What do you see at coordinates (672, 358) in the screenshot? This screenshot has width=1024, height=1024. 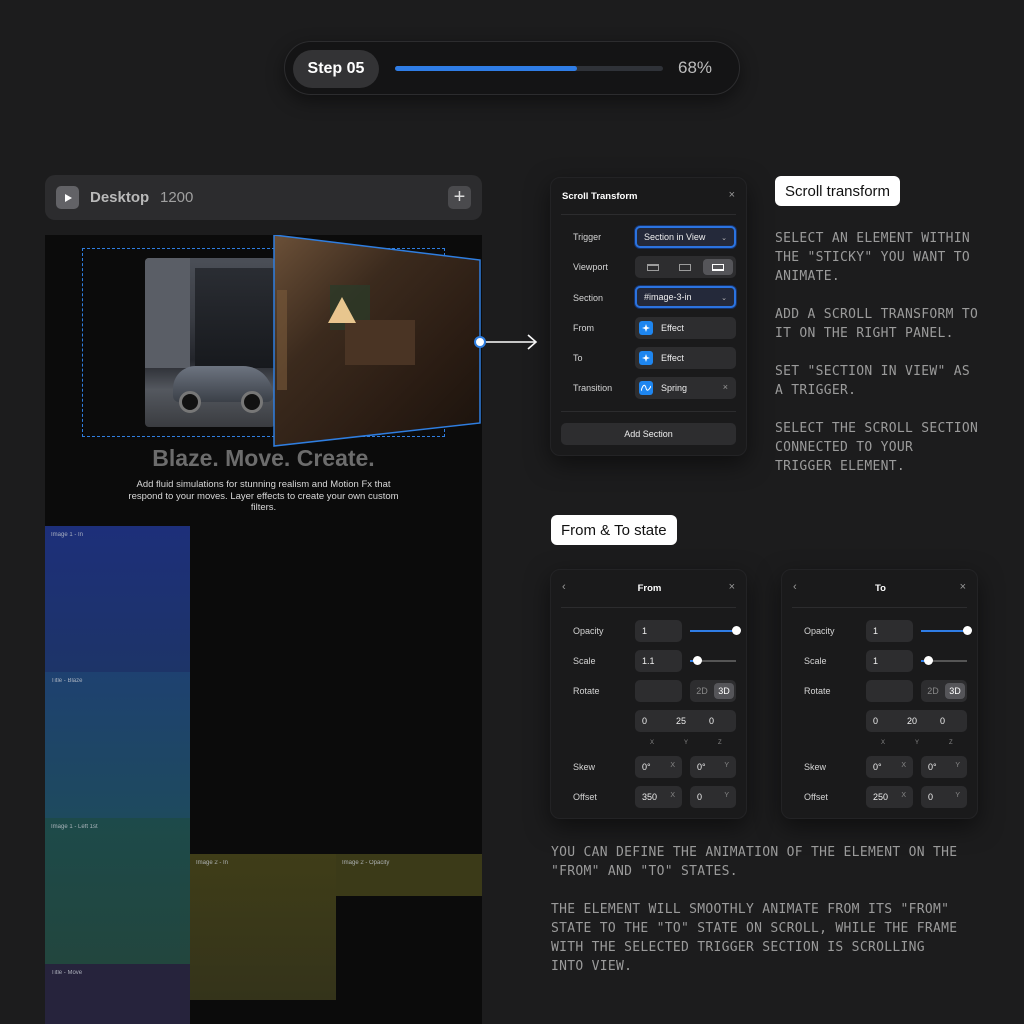 I see `to-effect-value: Effect` at bounding box center [672, 358].